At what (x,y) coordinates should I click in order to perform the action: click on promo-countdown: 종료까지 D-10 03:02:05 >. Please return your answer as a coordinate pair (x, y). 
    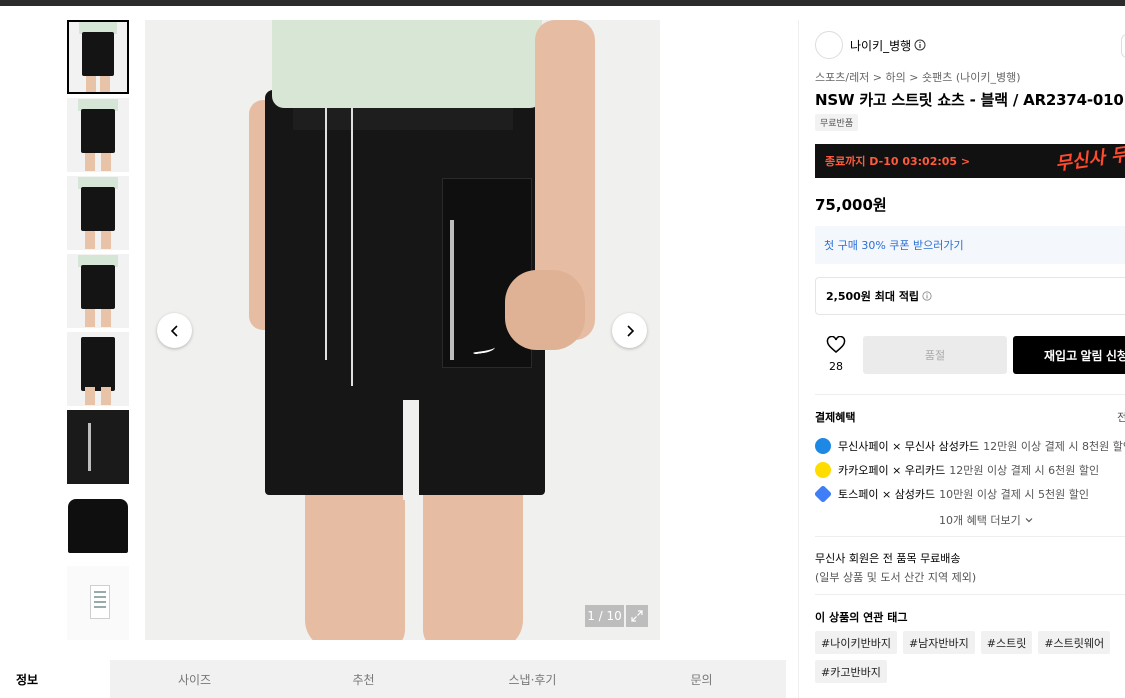
    Looking at the image, I should click on (898, 161).